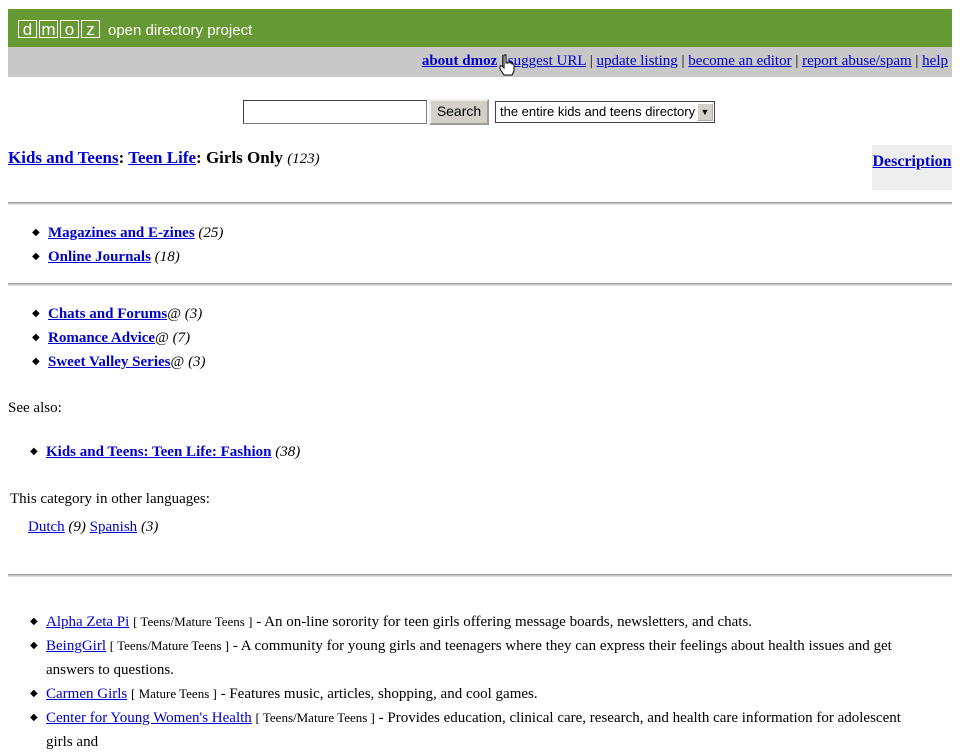  Describe the element at coordinates (109, 362) in the screenshot. I see `subcat-sweet-valley-link: Sweet Valley Series` at that location.